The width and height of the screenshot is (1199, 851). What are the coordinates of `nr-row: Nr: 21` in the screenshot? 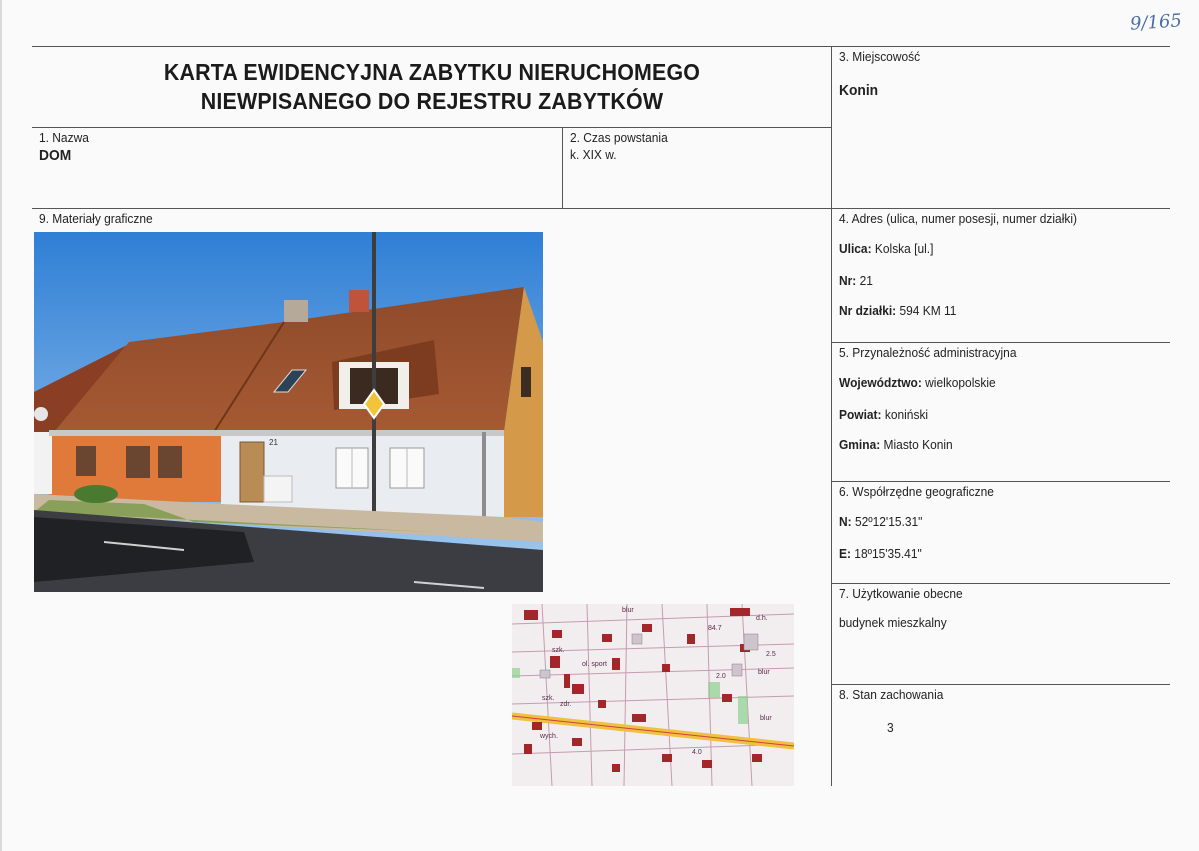 It's located at (856, 280).